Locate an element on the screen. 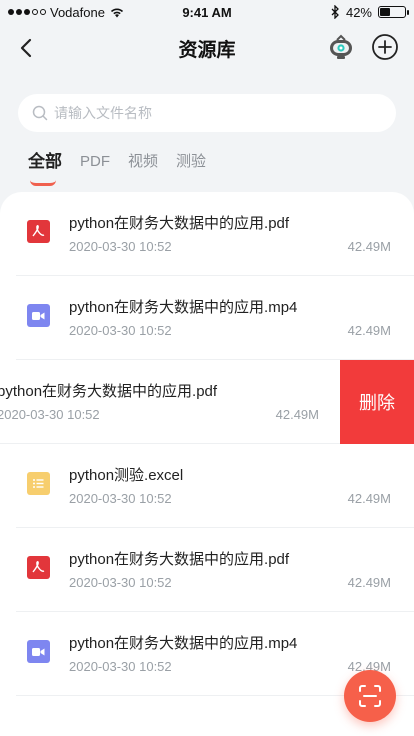 The image size is (414, 736). carrier-info: Vodafone is located at coordinates (66, 12).